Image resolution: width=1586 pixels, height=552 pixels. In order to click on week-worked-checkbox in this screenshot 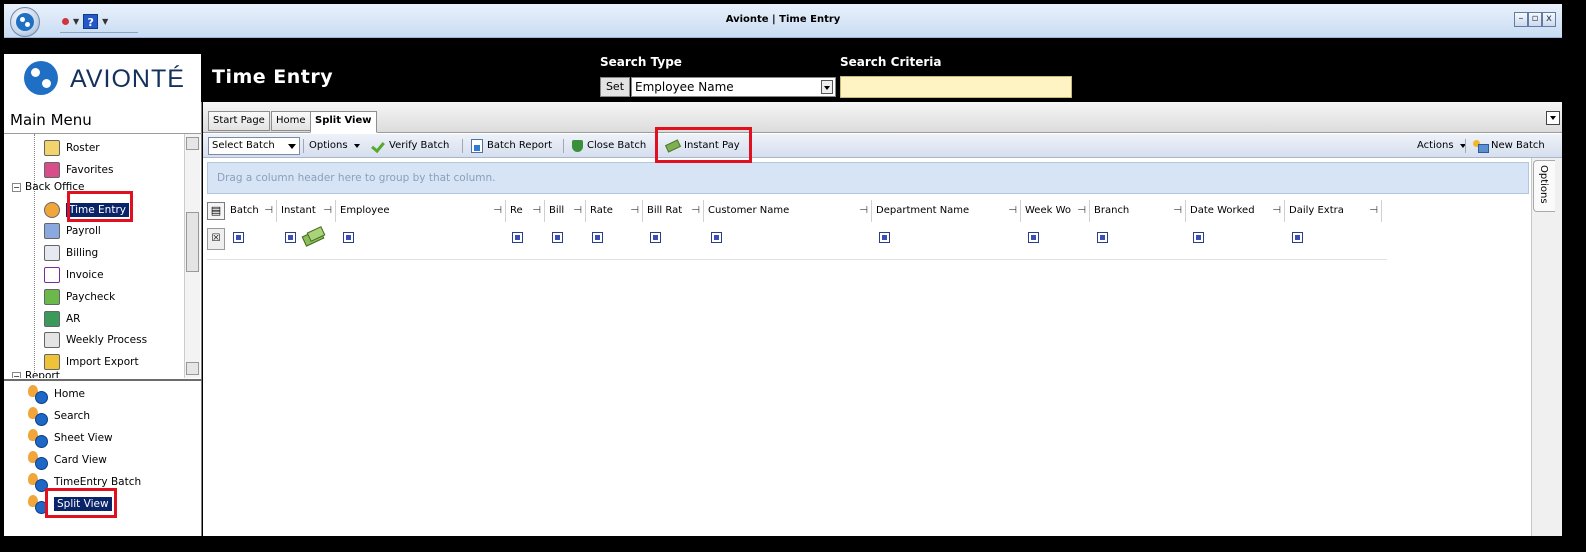, I will do `click(1033, 237)`.